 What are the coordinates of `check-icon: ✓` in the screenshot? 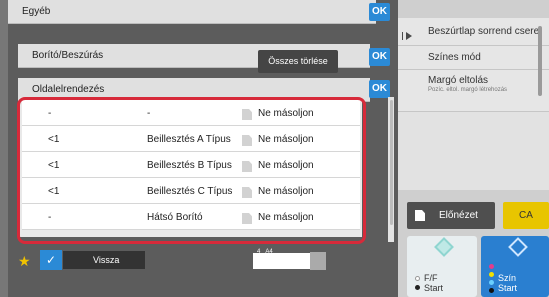 It's located at (51, 260).